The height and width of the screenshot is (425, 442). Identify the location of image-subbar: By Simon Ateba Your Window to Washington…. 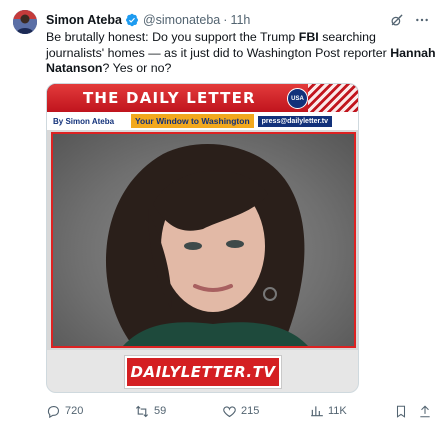
(202, 121).